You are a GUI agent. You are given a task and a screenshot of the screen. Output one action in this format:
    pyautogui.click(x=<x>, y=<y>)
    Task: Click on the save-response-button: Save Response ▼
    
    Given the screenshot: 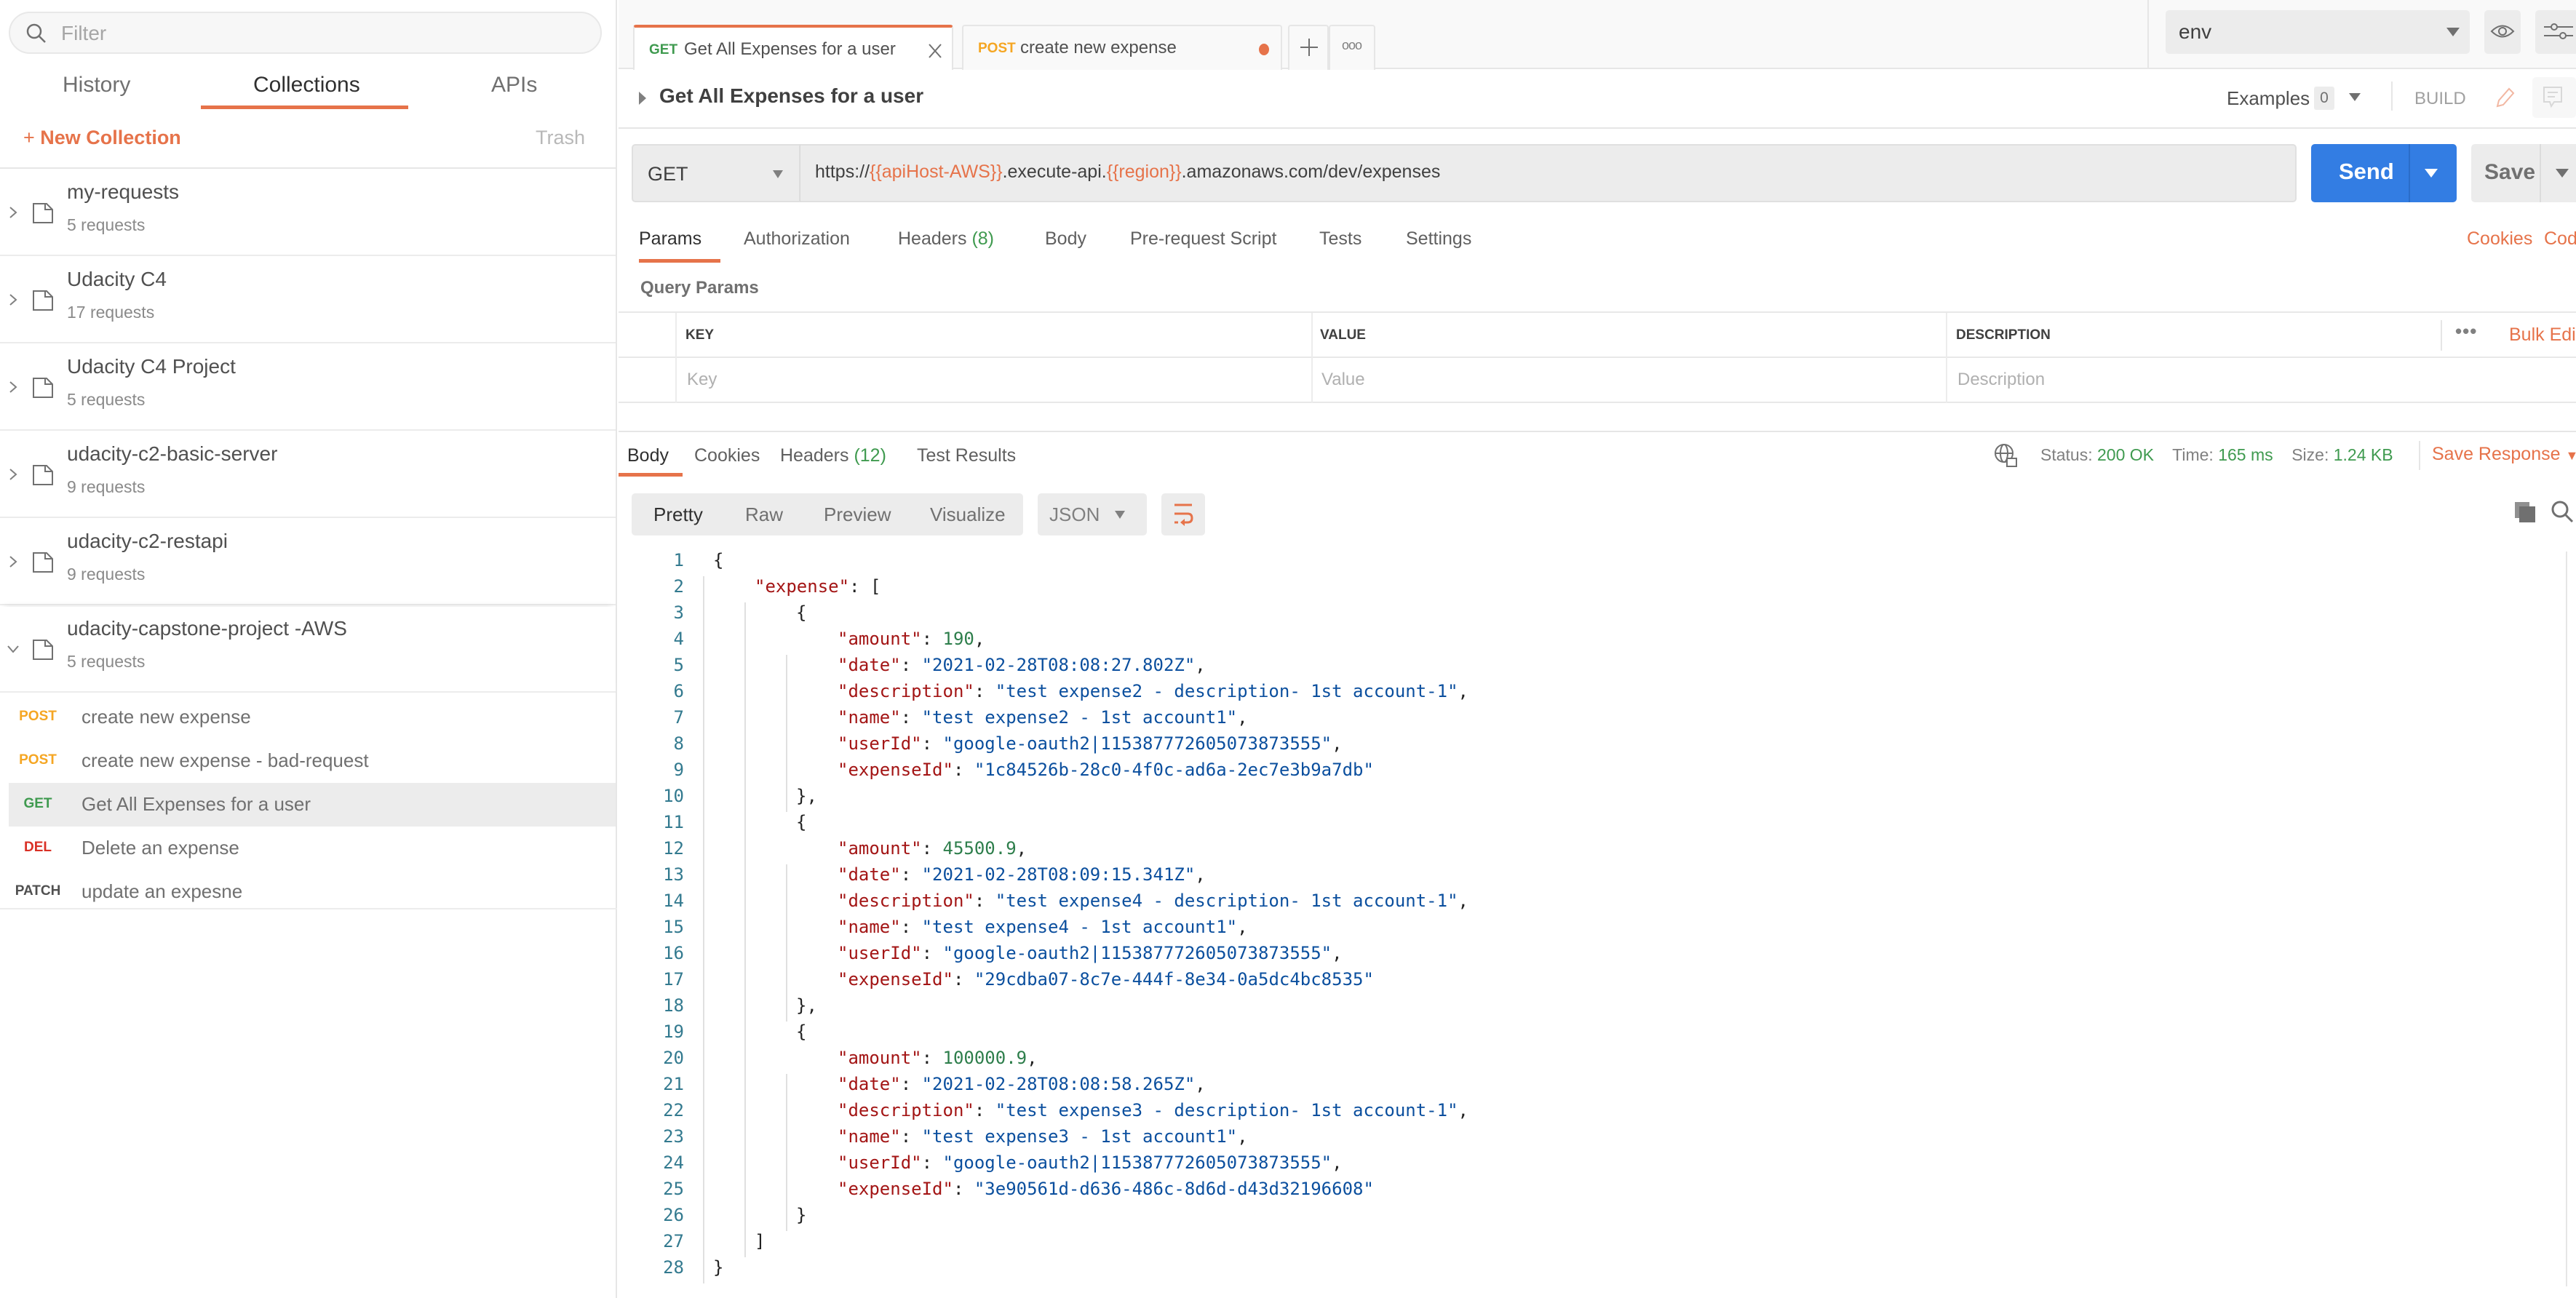 What is the action you would take?
    pyautogui.click(x=2504, y=454)
    